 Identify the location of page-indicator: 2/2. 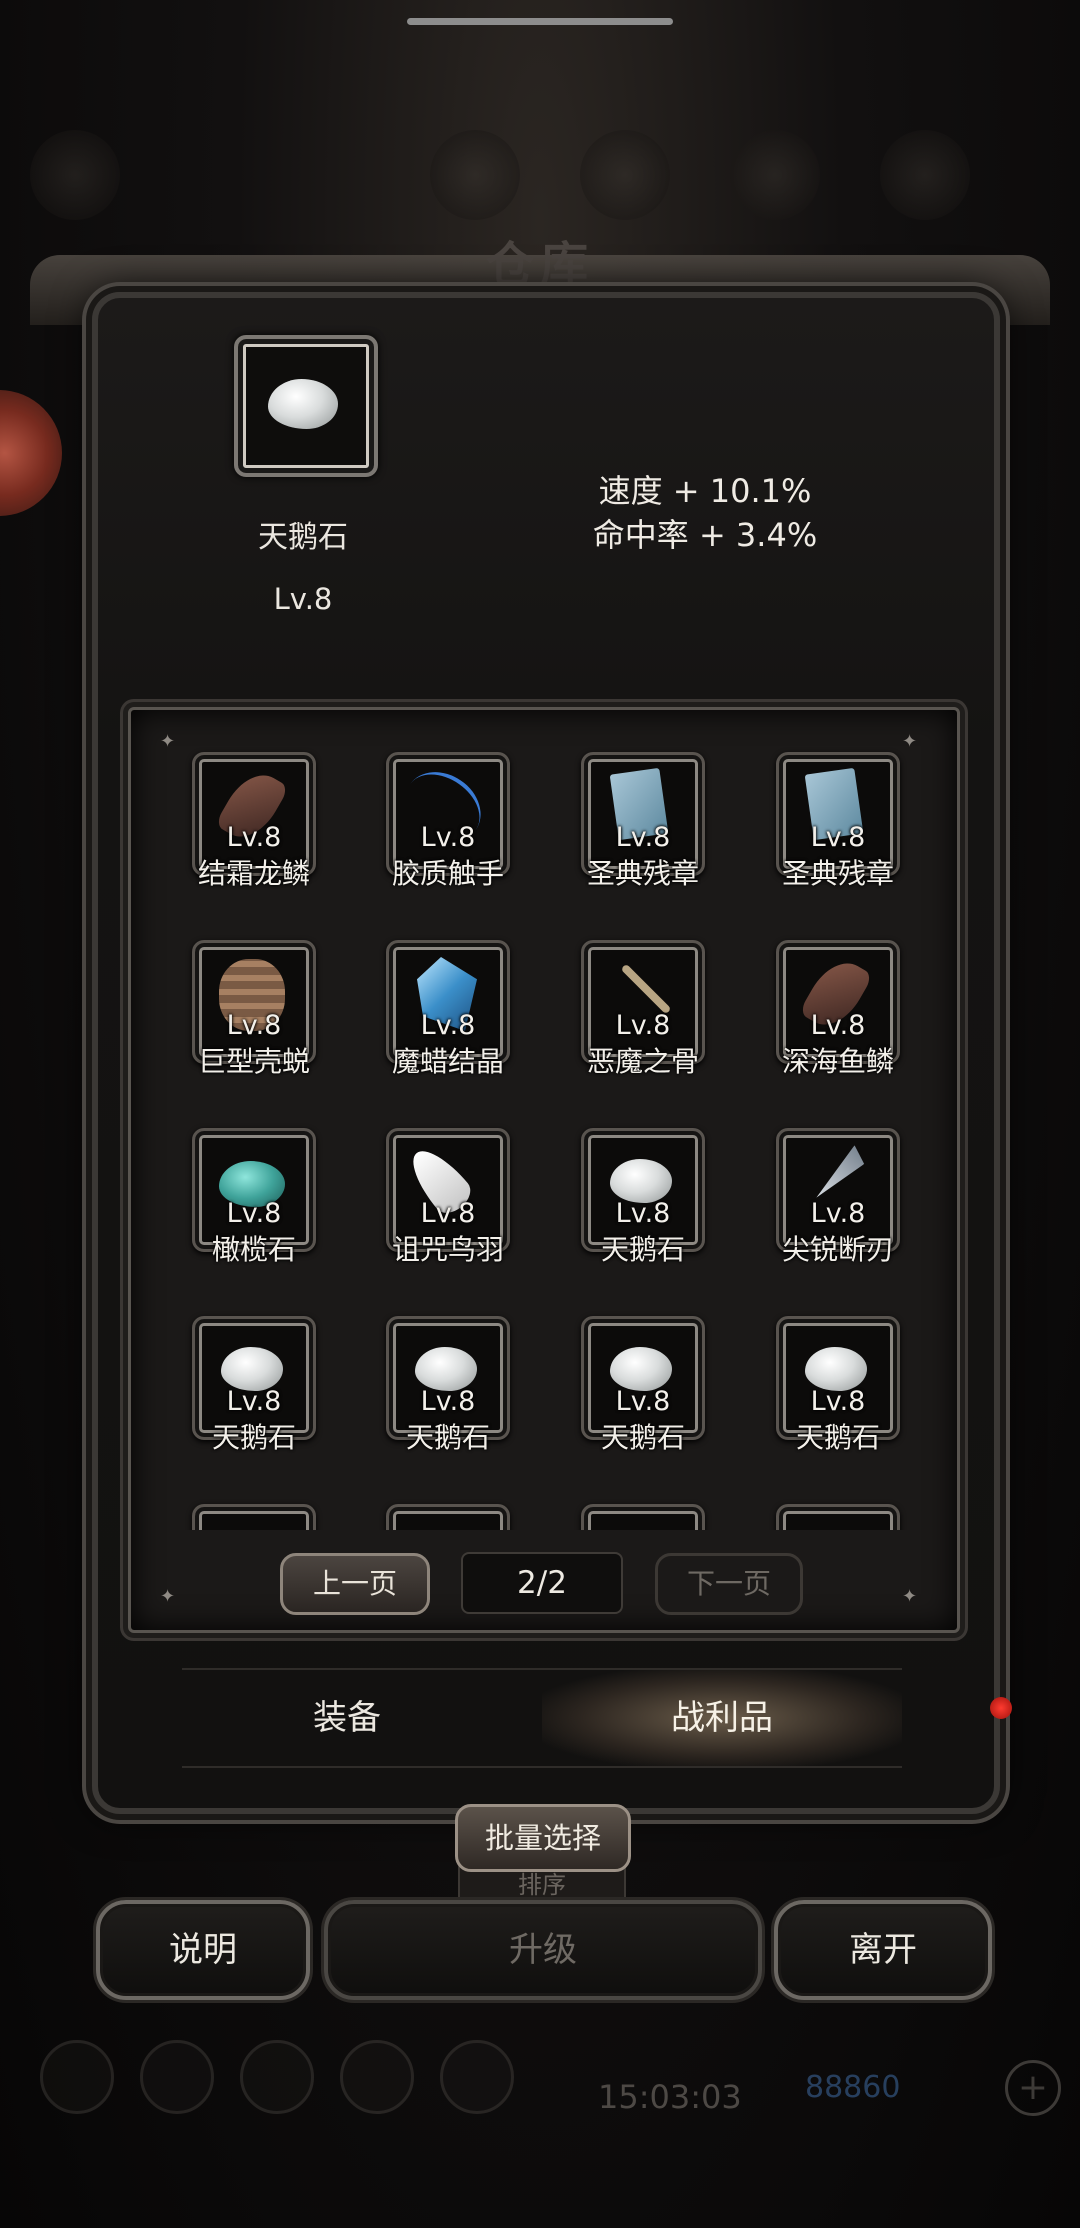
(542, 1583).